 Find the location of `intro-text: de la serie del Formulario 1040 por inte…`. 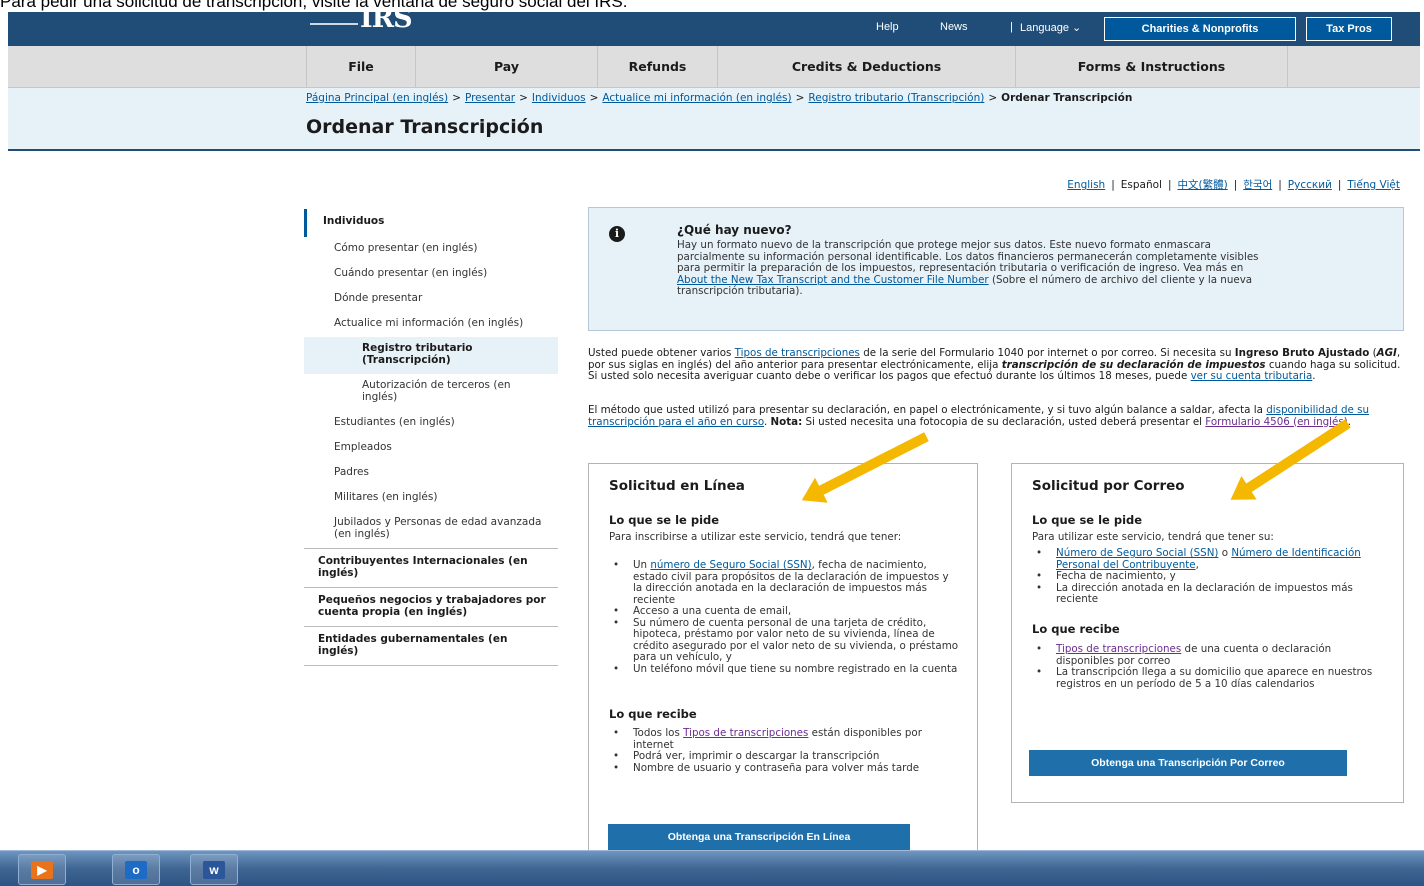

intro-text: de la serie del Formulario 1040 por inte… is located at coordinates (1047, 353).